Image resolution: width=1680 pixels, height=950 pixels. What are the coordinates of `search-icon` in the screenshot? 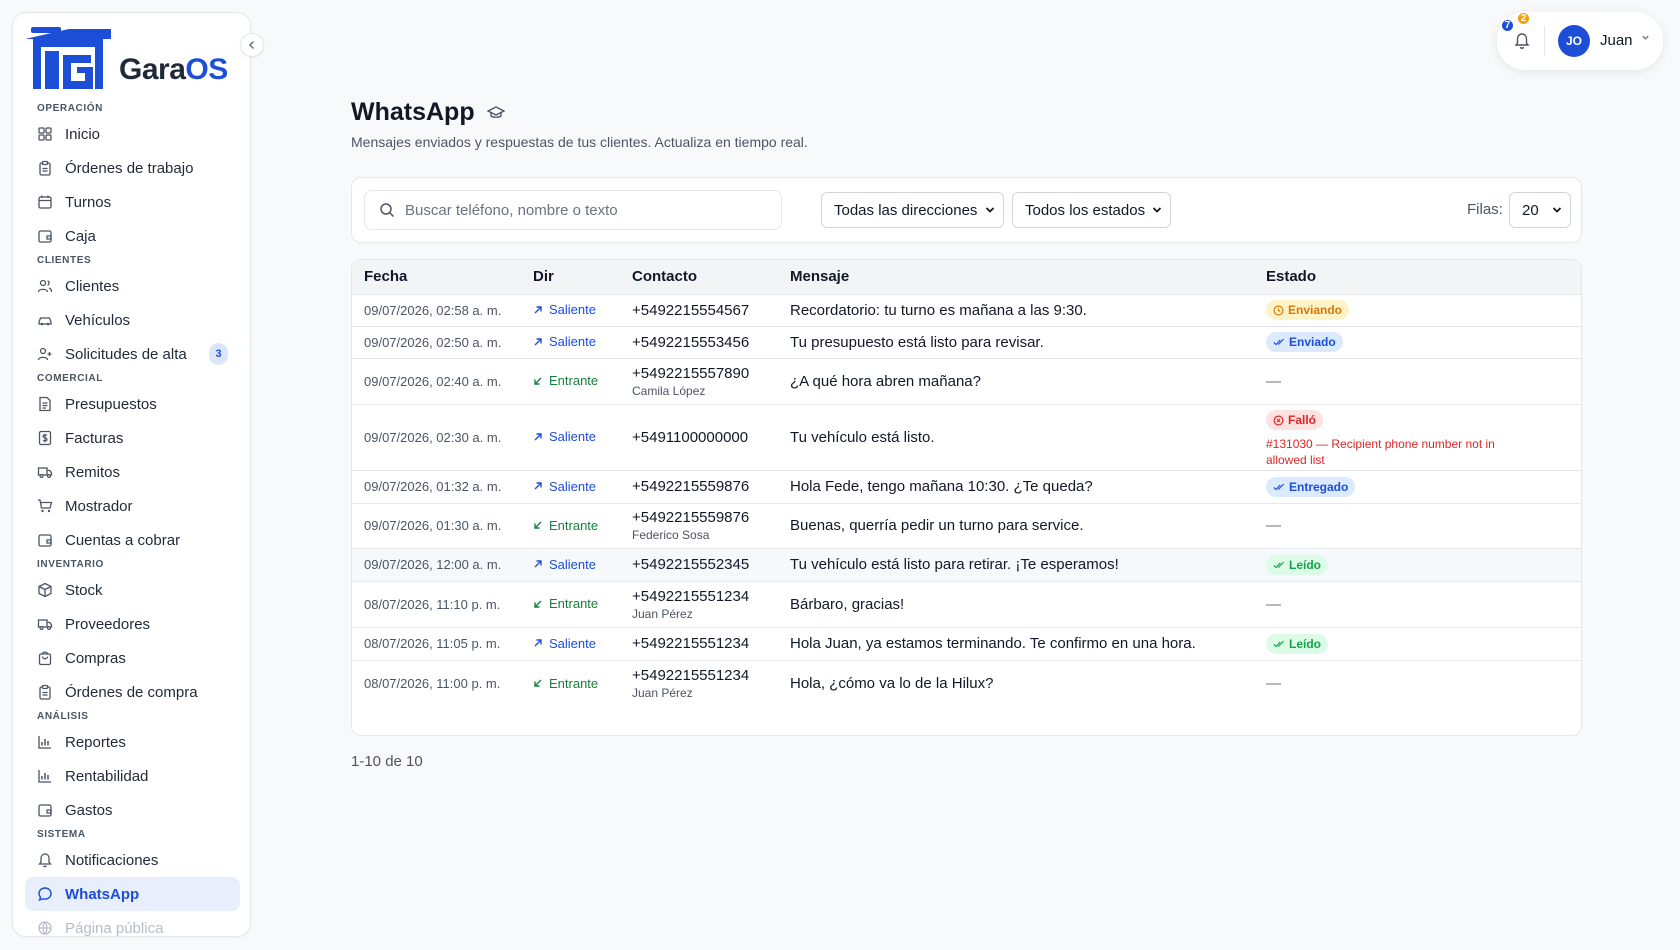 It's located at (387, 210).